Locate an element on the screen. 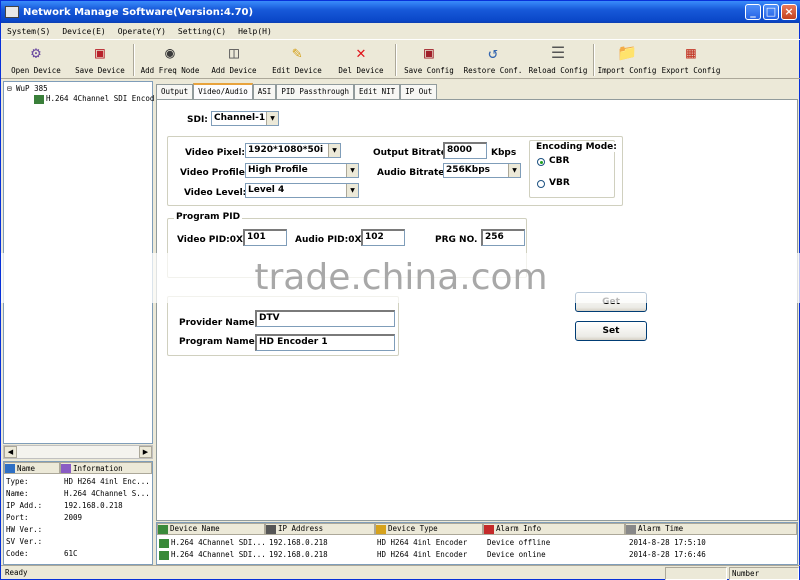  alarm-header-device-type: Device Type is located at coordinates (429, 529).